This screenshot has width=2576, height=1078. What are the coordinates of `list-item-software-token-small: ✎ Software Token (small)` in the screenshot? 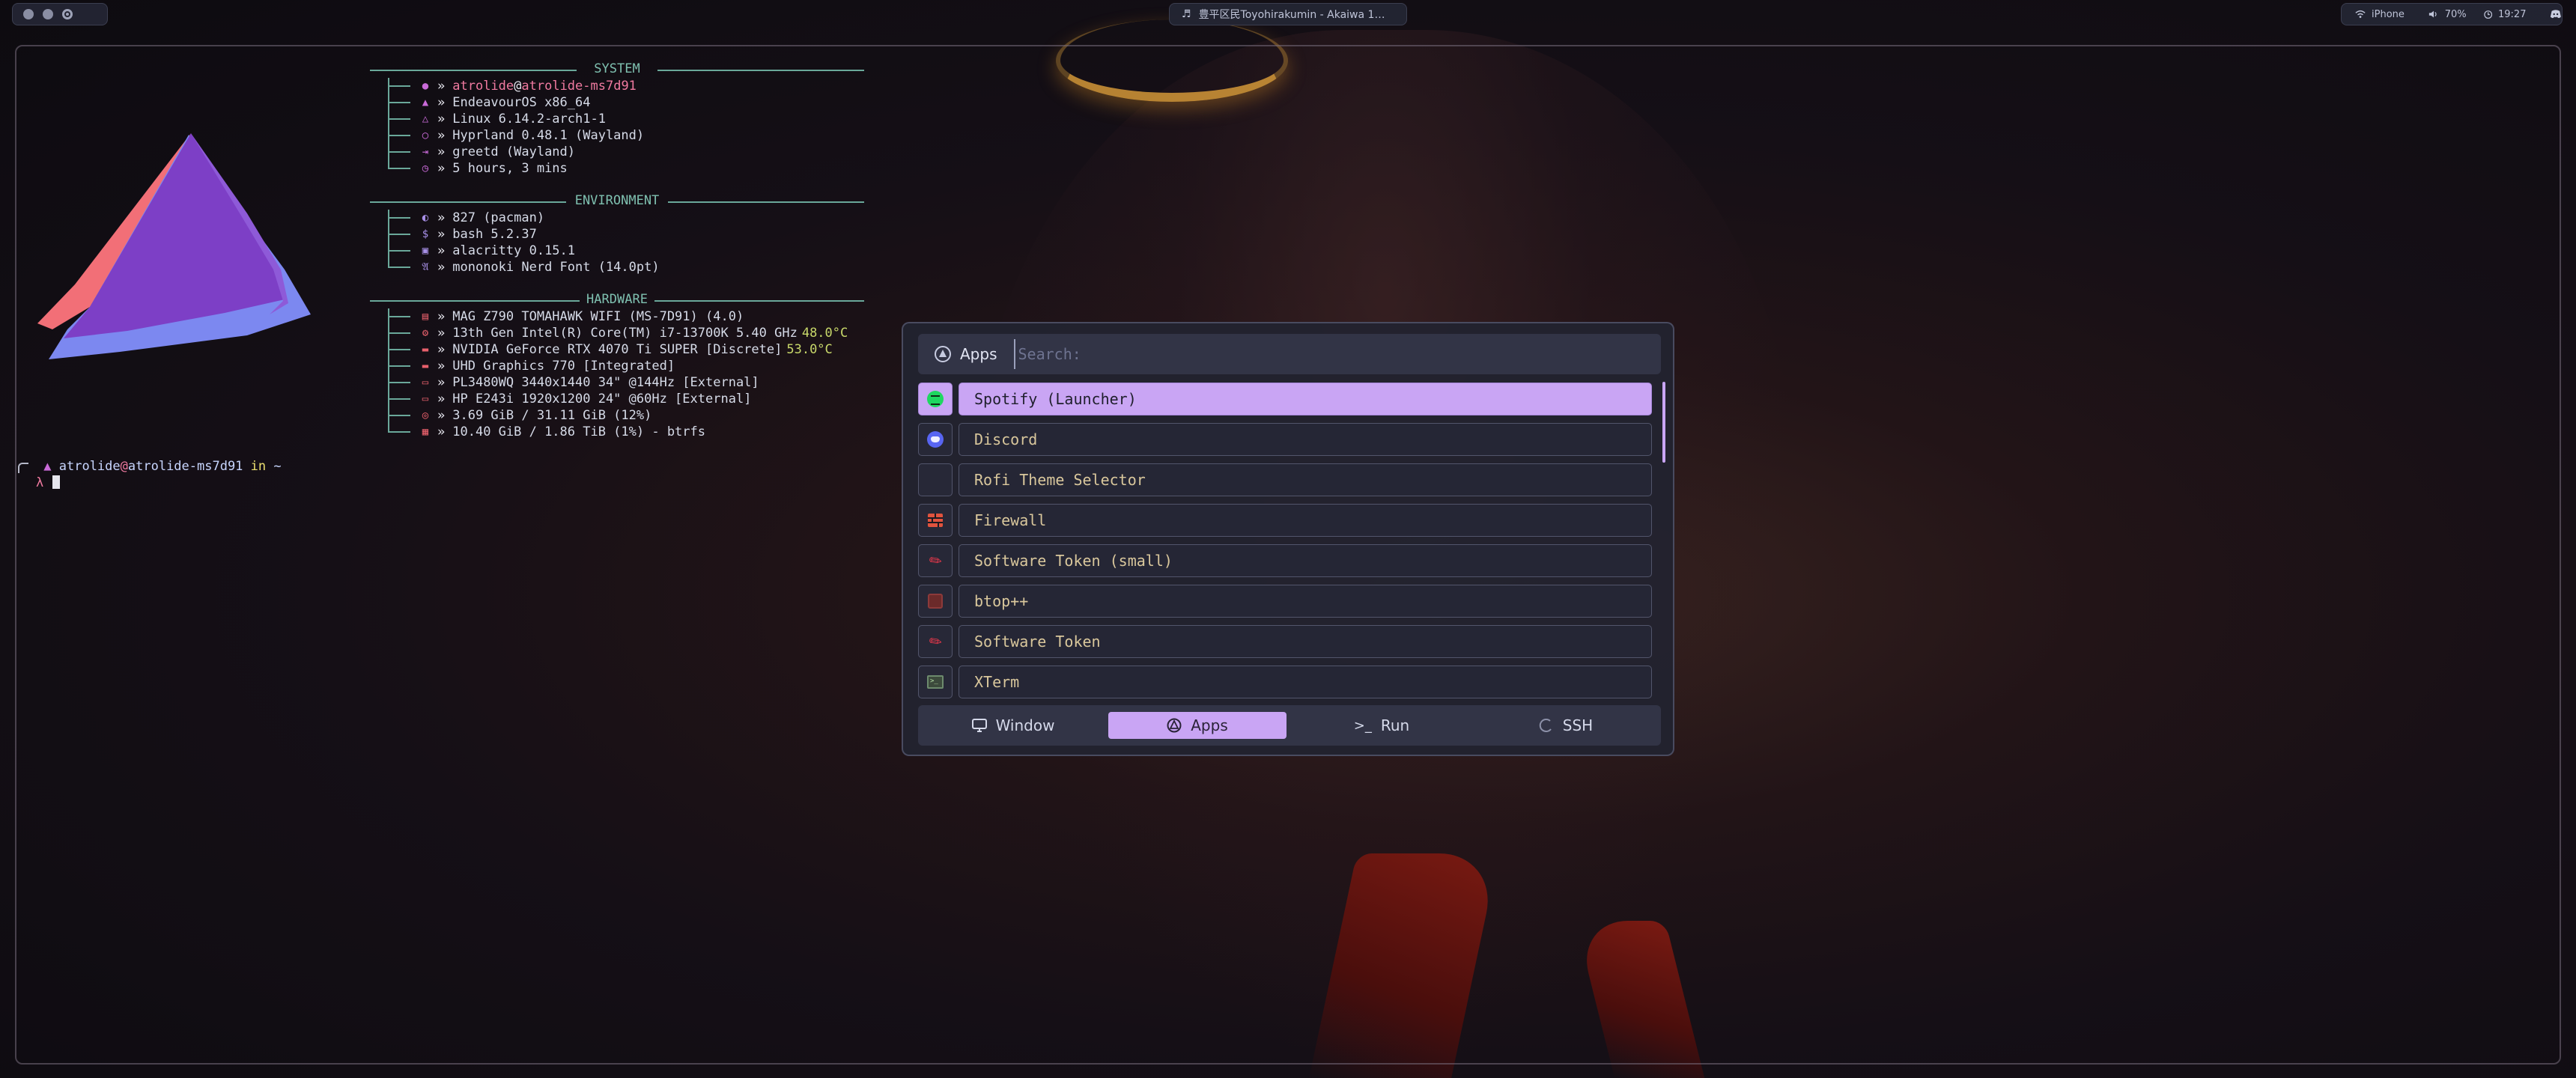 It's located at (1292, 560).